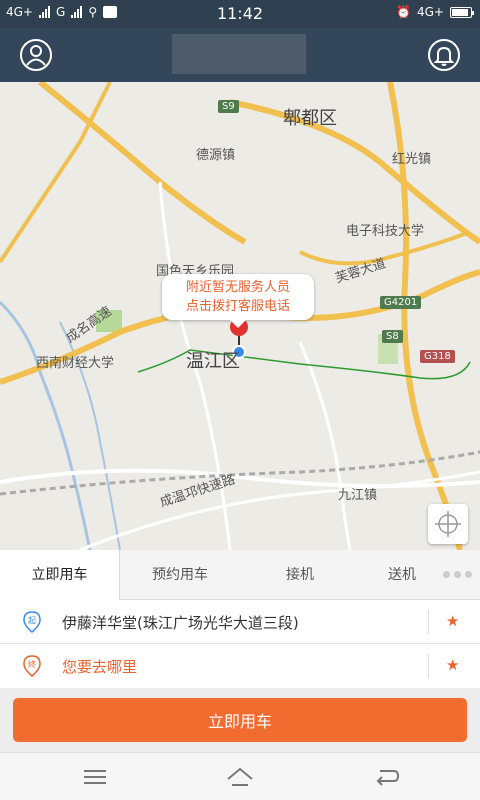  I want to click on notification-button, so click(444, 55).